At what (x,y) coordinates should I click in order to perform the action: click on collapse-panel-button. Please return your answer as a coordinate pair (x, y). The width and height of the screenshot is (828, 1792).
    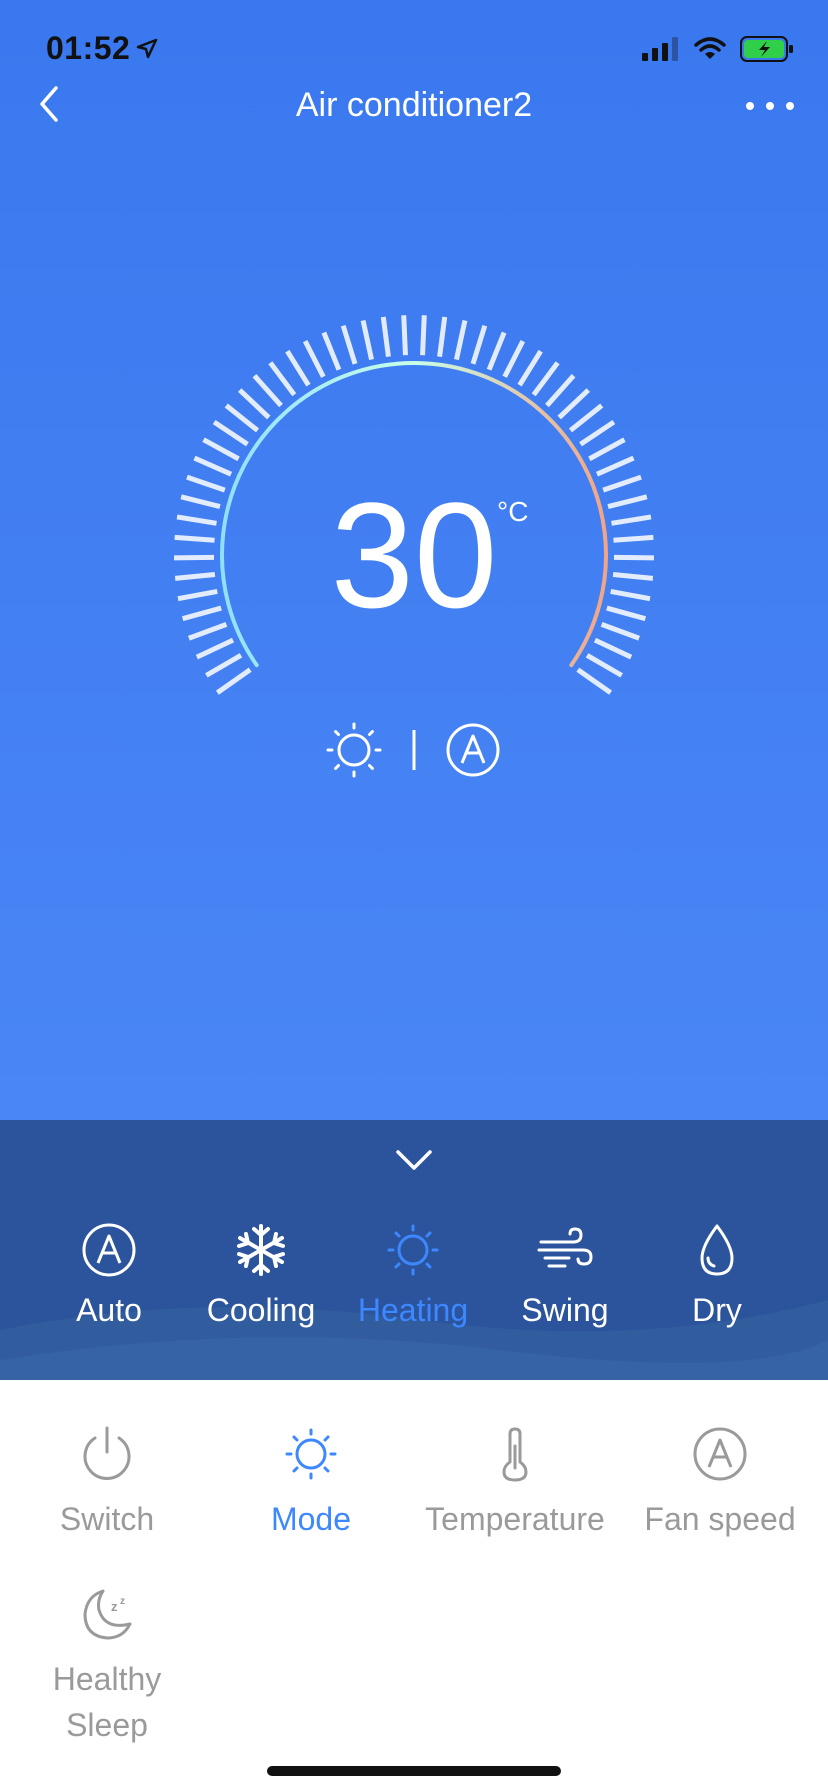
    Looking at the image, I should click on (414, 1160).